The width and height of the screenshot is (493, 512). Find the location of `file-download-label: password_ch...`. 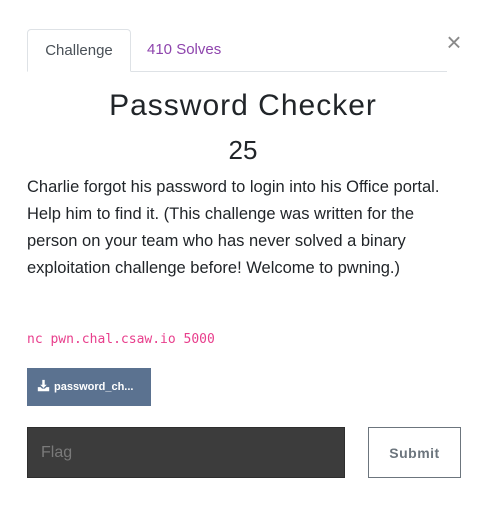

file-download-label: password_ch... is located at coordinates (94, 387).